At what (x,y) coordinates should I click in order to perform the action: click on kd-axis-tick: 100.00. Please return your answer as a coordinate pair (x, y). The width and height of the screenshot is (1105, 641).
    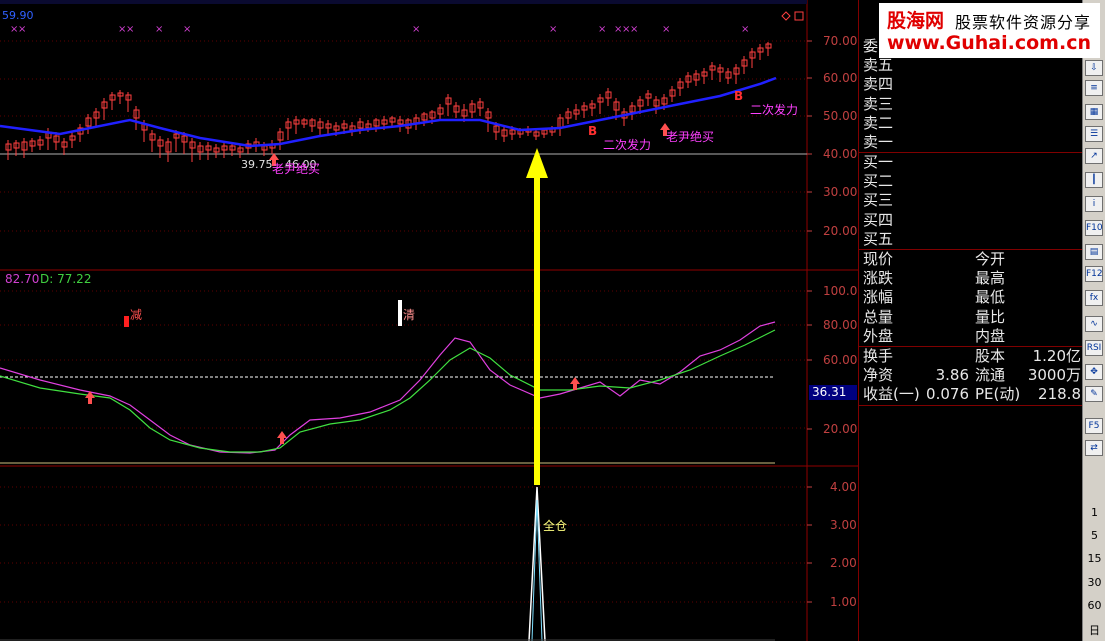
    Looking at the image, I should click on (840, 291).